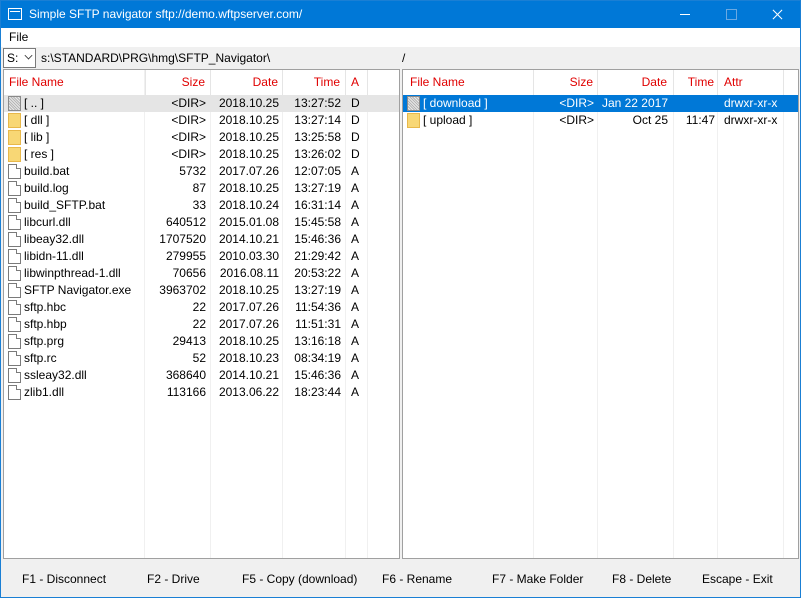 This screenshot has width=801, height=598. I want to click on cell-size: 5732, so click(192, 171).